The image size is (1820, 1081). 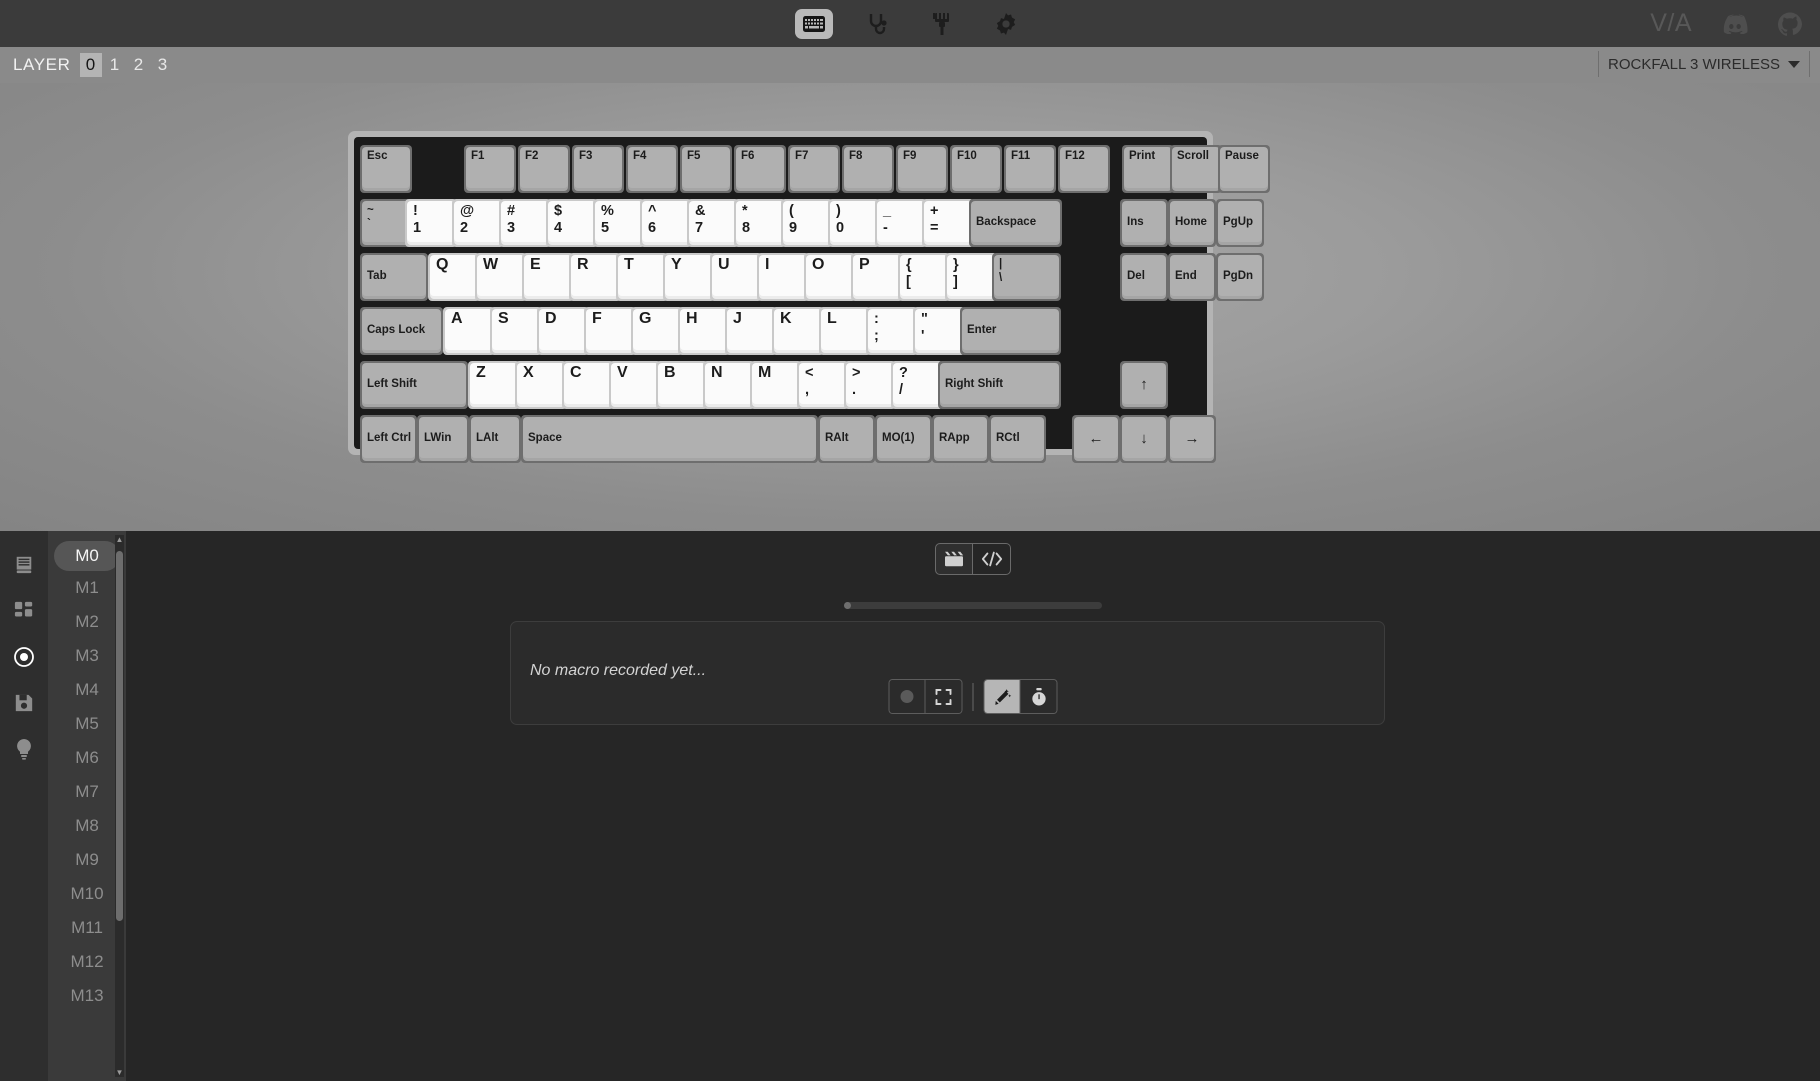 What do you see at coordinates (736, 277) in the screenshot?
I see `key-U: U` at bounding box center [736, 277].